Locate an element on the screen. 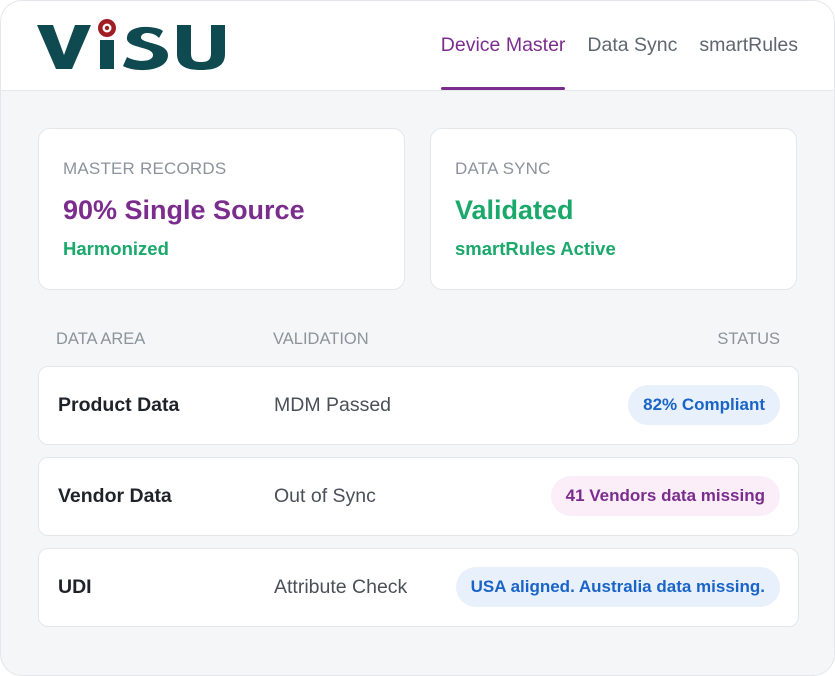 The image size is (835, 676). table-row-product-data: Product Data MDM Passed 82% Compliant is located at coordinates (418, 405).